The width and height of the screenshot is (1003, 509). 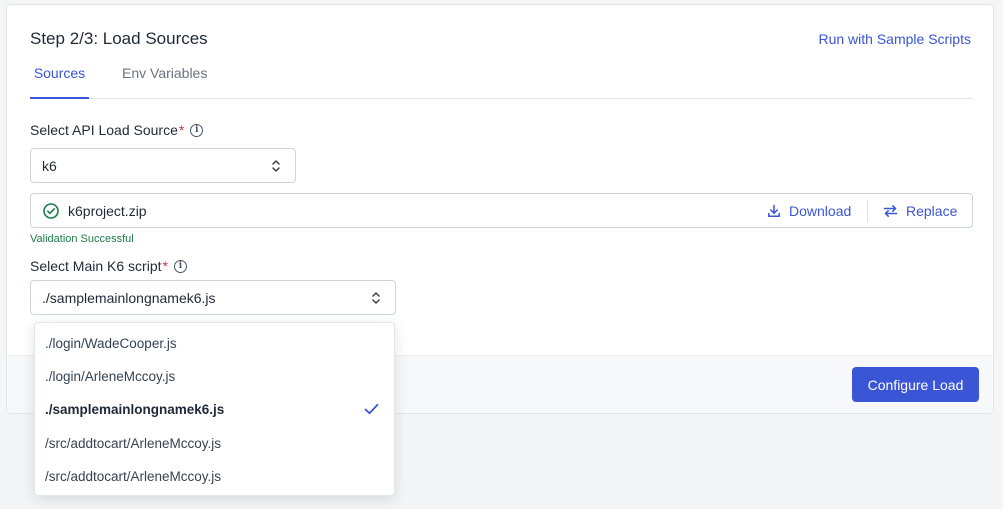 I want to click on load-source-label: Select API Load Source, so click(x=104, y=130).